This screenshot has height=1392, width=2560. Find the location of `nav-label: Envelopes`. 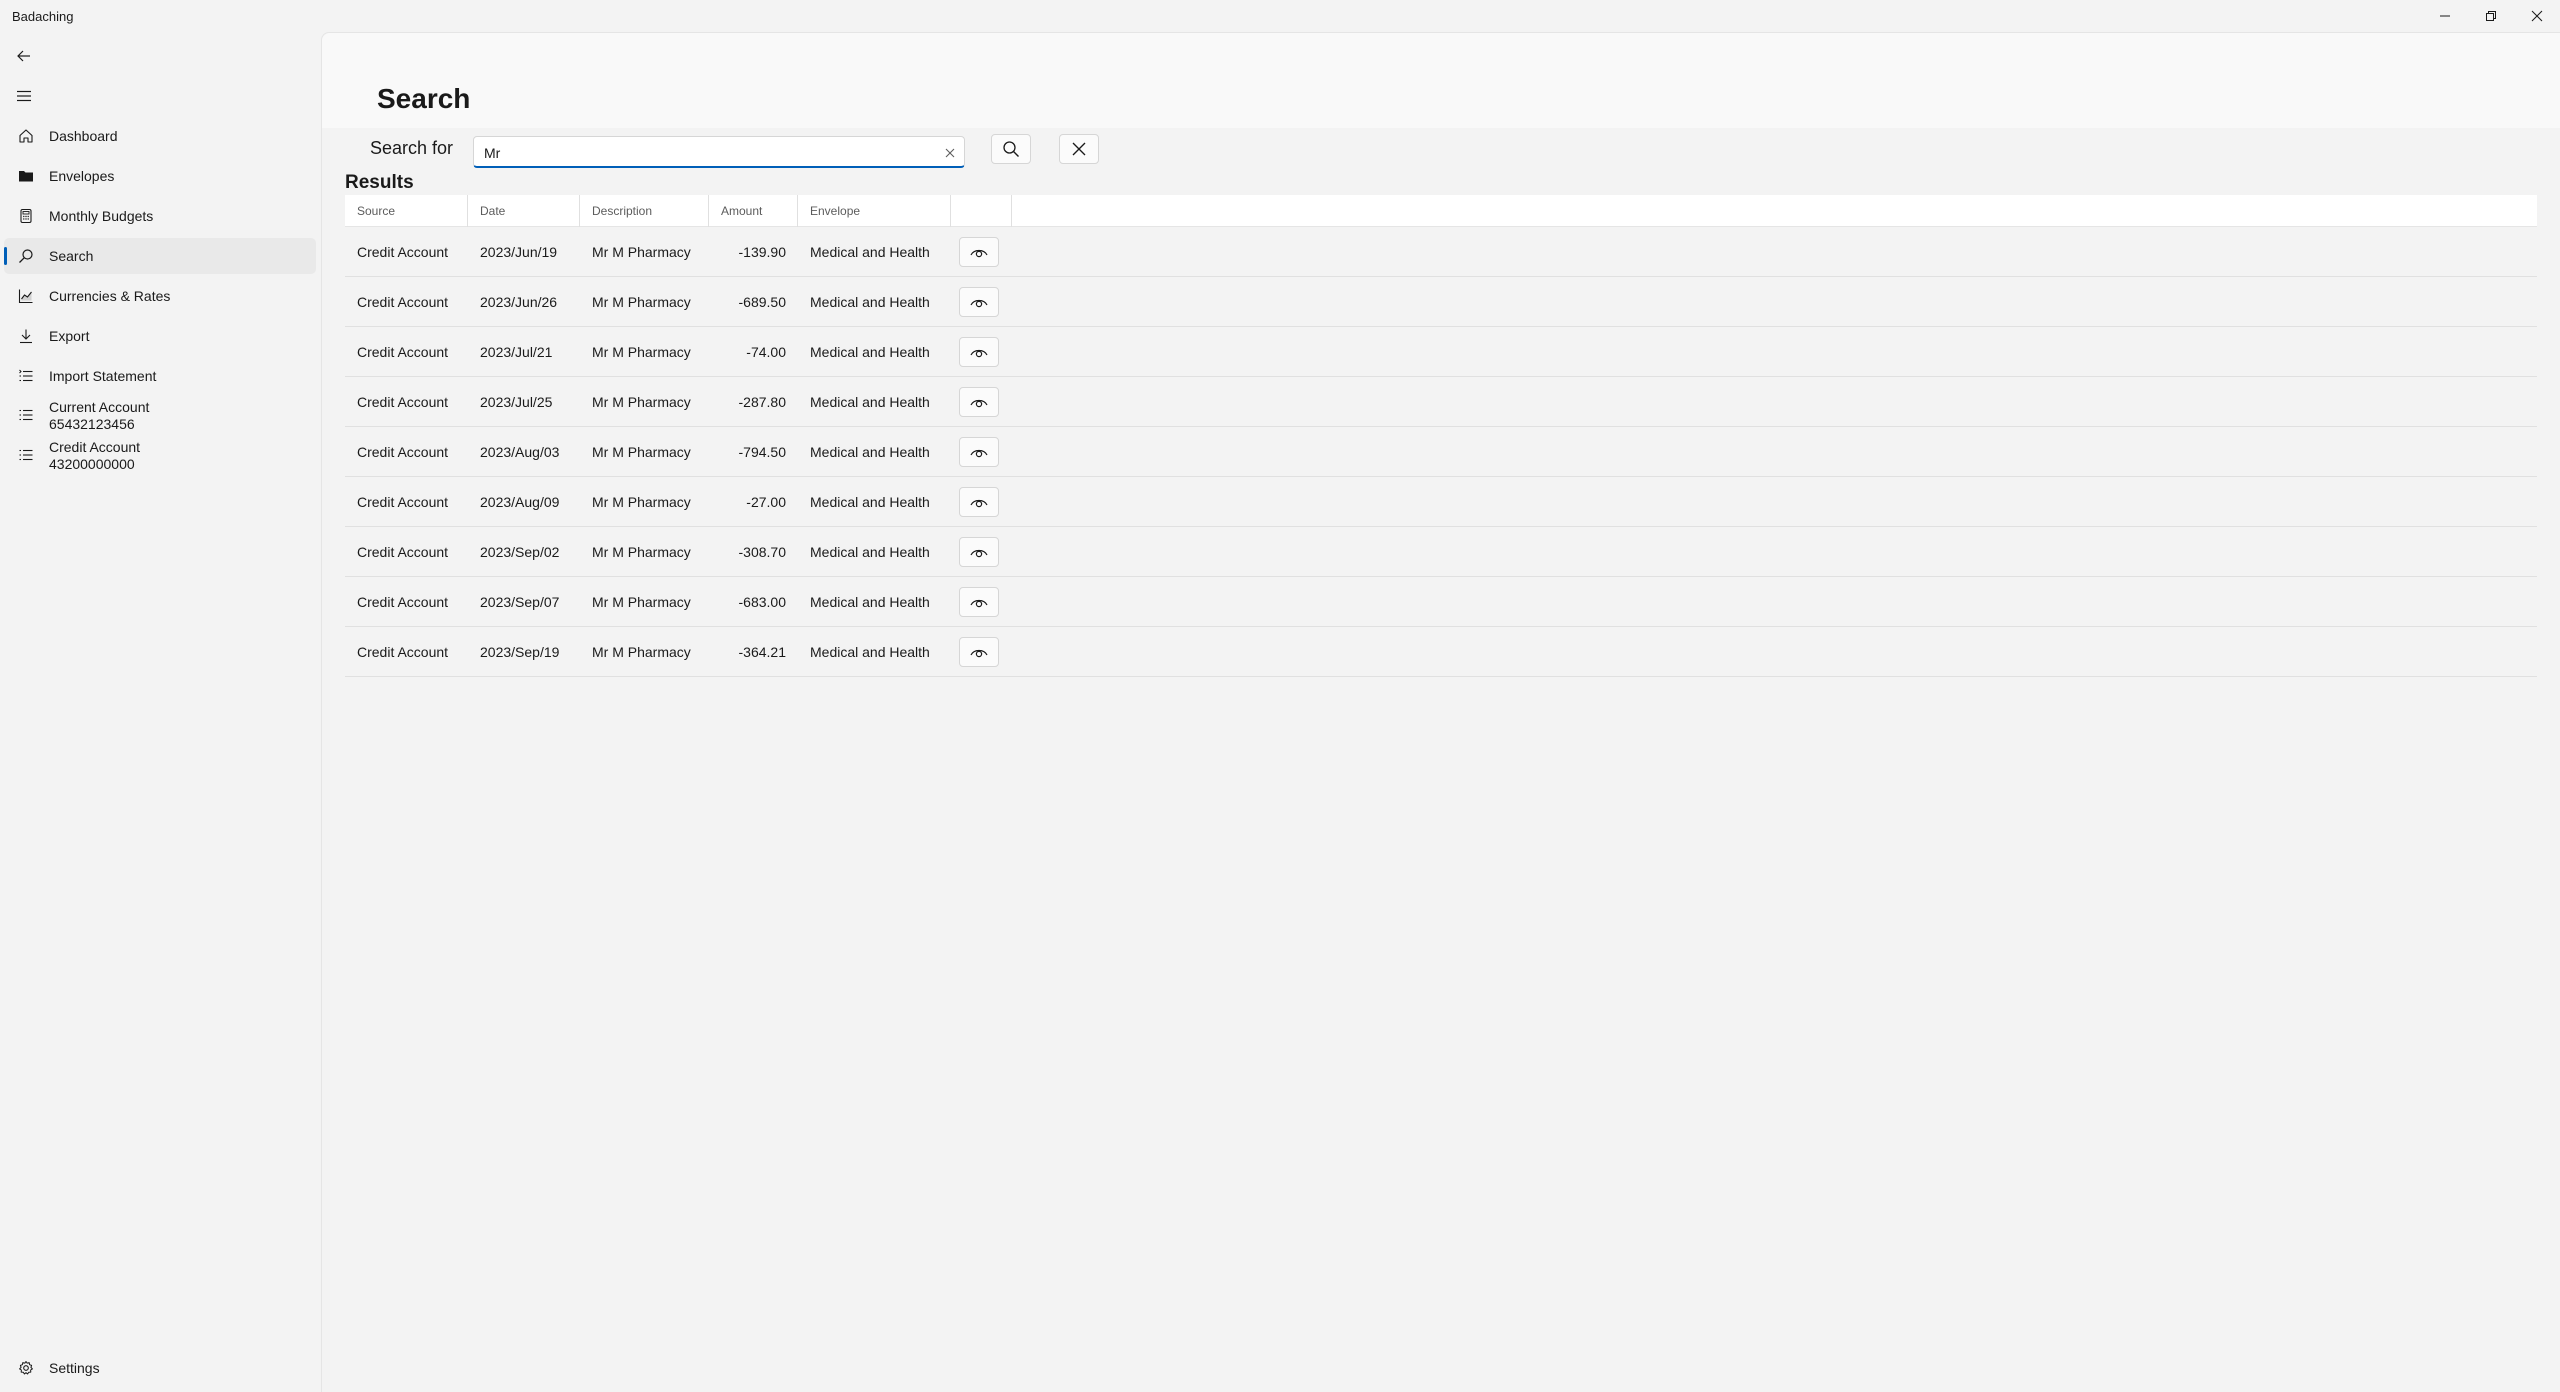

nav-label: Envelopes is located at coordinates (82, 175).